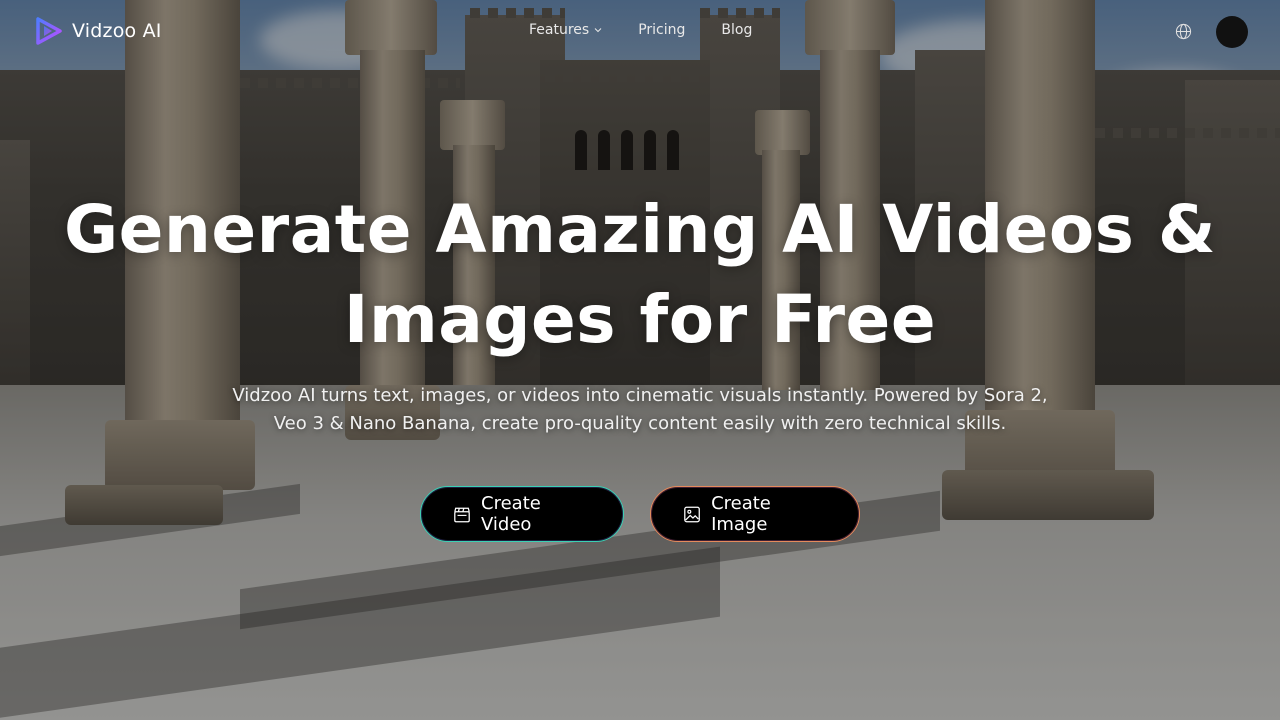 Image resolution: width=1280 pixels, height=720 pixels. I want to click on cta-button-group: Create Video Create Image, so click(640, 514).